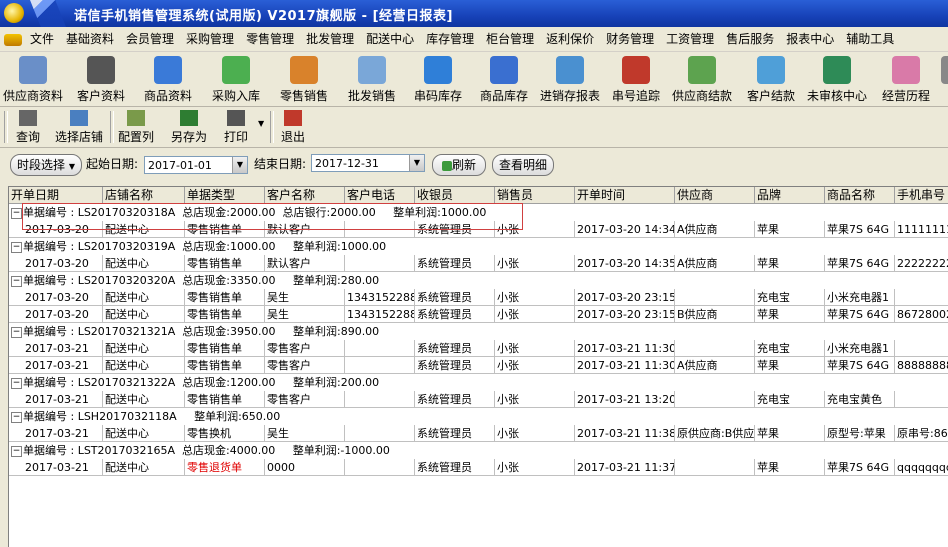 The width and height of the screenshot is (948, 547). Describe the element at coordinates (304, 79) in the screenshot. I see `toolbar-button: 零售销售` at that location.